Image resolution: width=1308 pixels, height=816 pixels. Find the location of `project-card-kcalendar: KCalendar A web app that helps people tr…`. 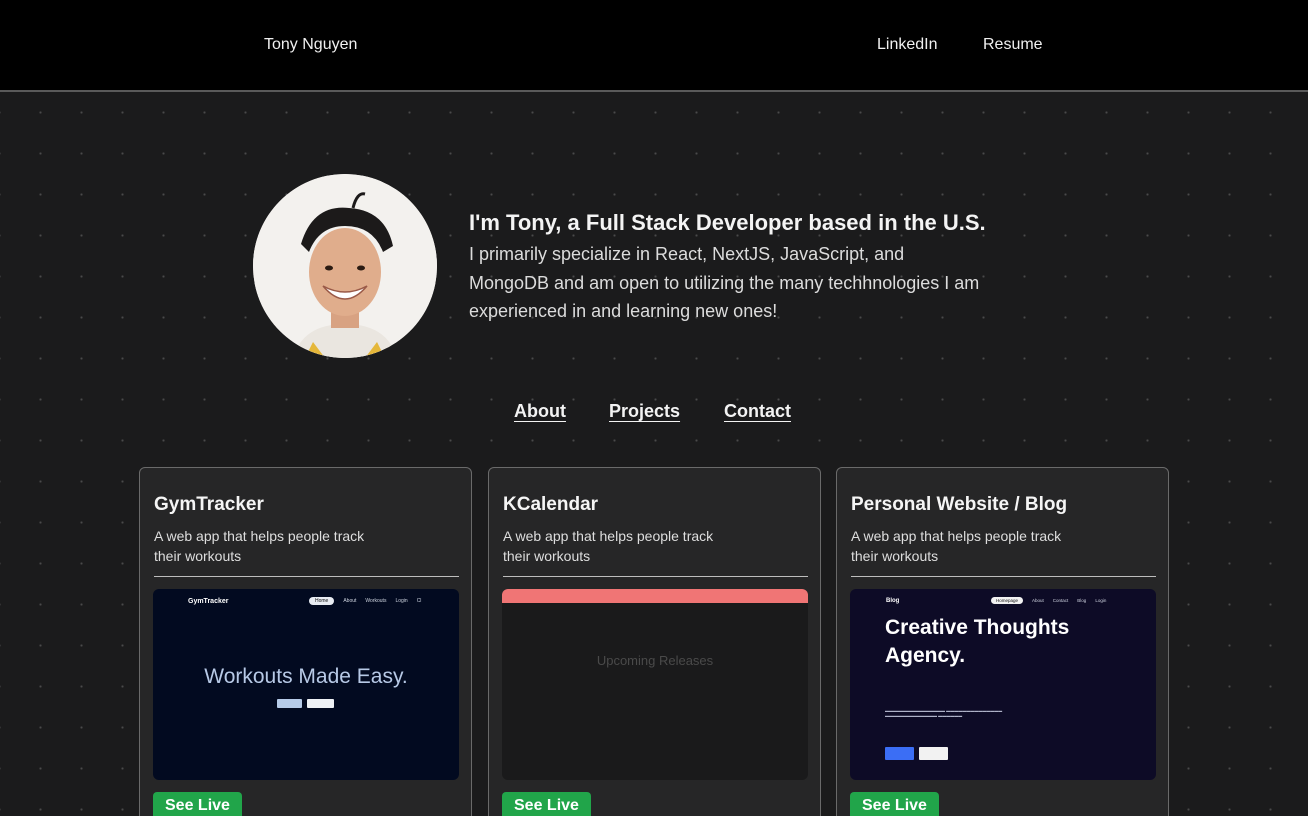

project-card-kcalendar: KCalendar A web app that helps people tr… is located at coordinates (654, 641).